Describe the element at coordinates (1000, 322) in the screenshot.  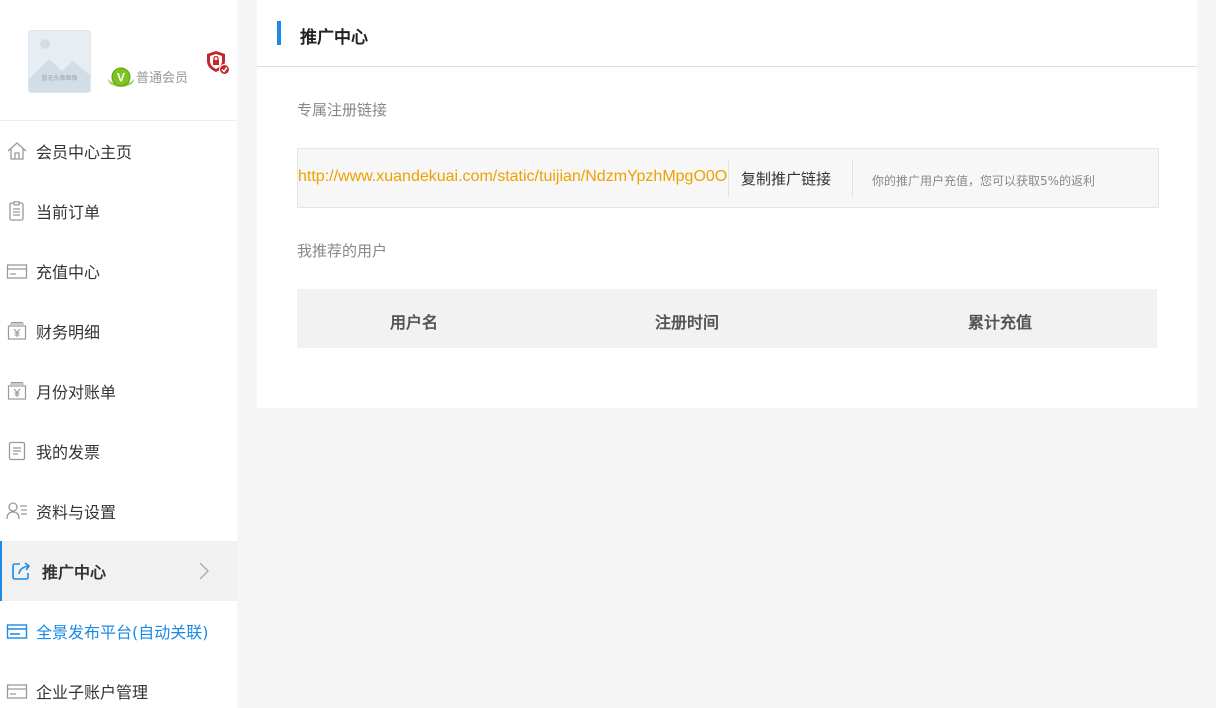
I see `column-header-total-recharge: 累计充值` at that location.